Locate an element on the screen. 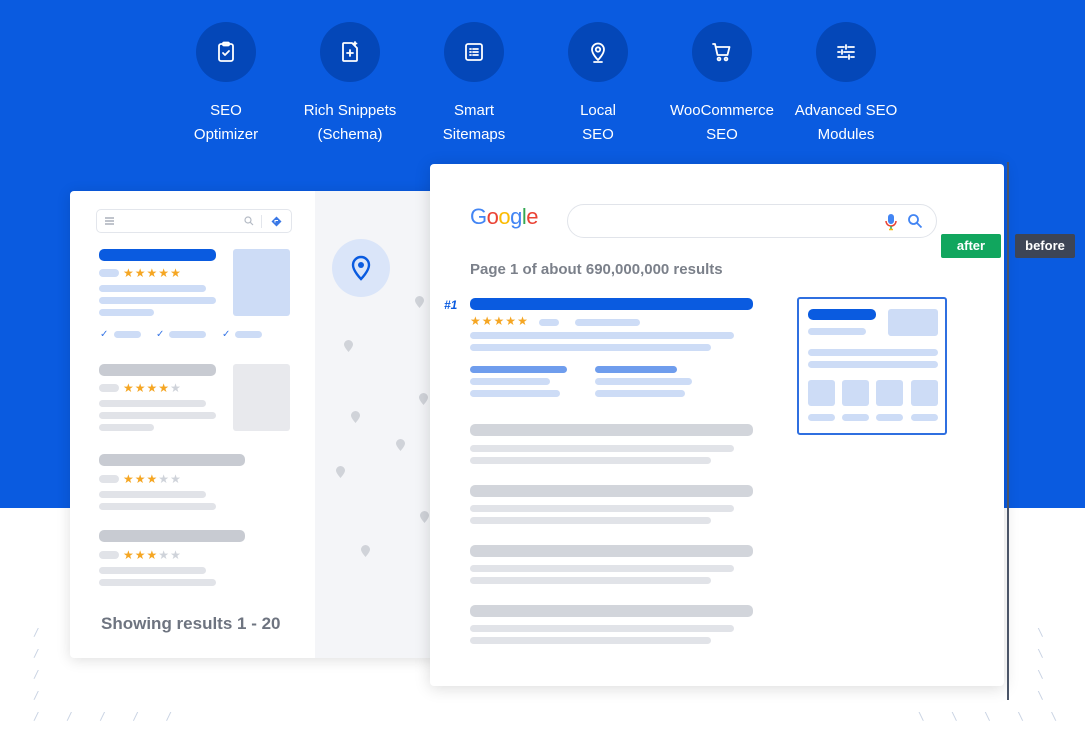 This screenshot has width=1085, height=743. feature-label: Smart Sitemaps is located at coordinates (474, 122).